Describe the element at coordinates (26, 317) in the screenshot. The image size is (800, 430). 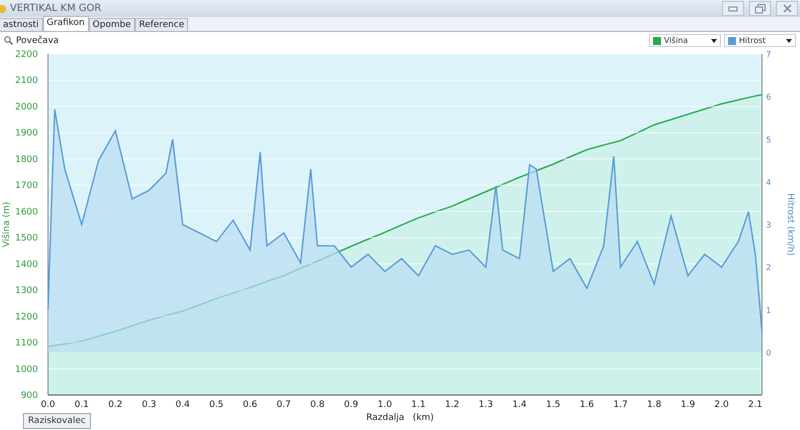
I see `y-tick-label: 1200` at that location.